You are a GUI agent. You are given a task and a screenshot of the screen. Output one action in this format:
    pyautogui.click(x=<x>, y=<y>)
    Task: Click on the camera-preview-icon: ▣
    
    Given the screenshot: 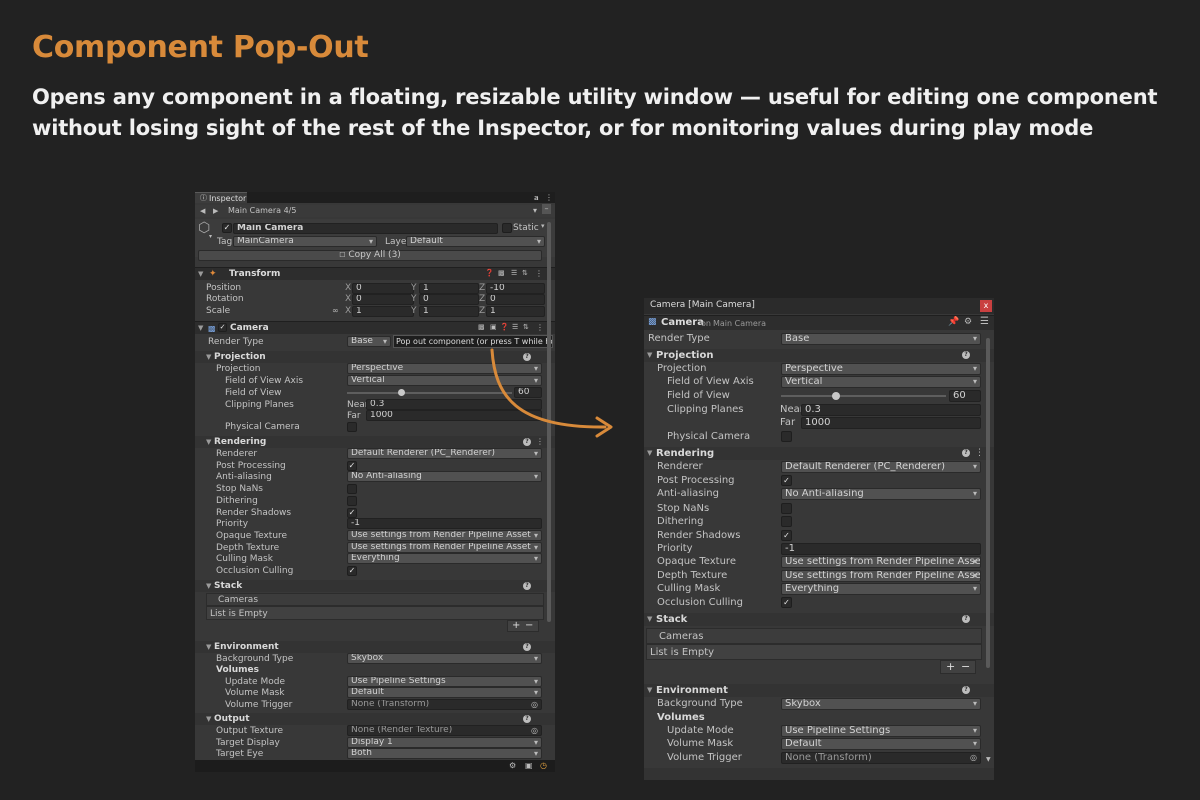 What is the action you would take?
    pyautogui.click(x=493, y=327)
    